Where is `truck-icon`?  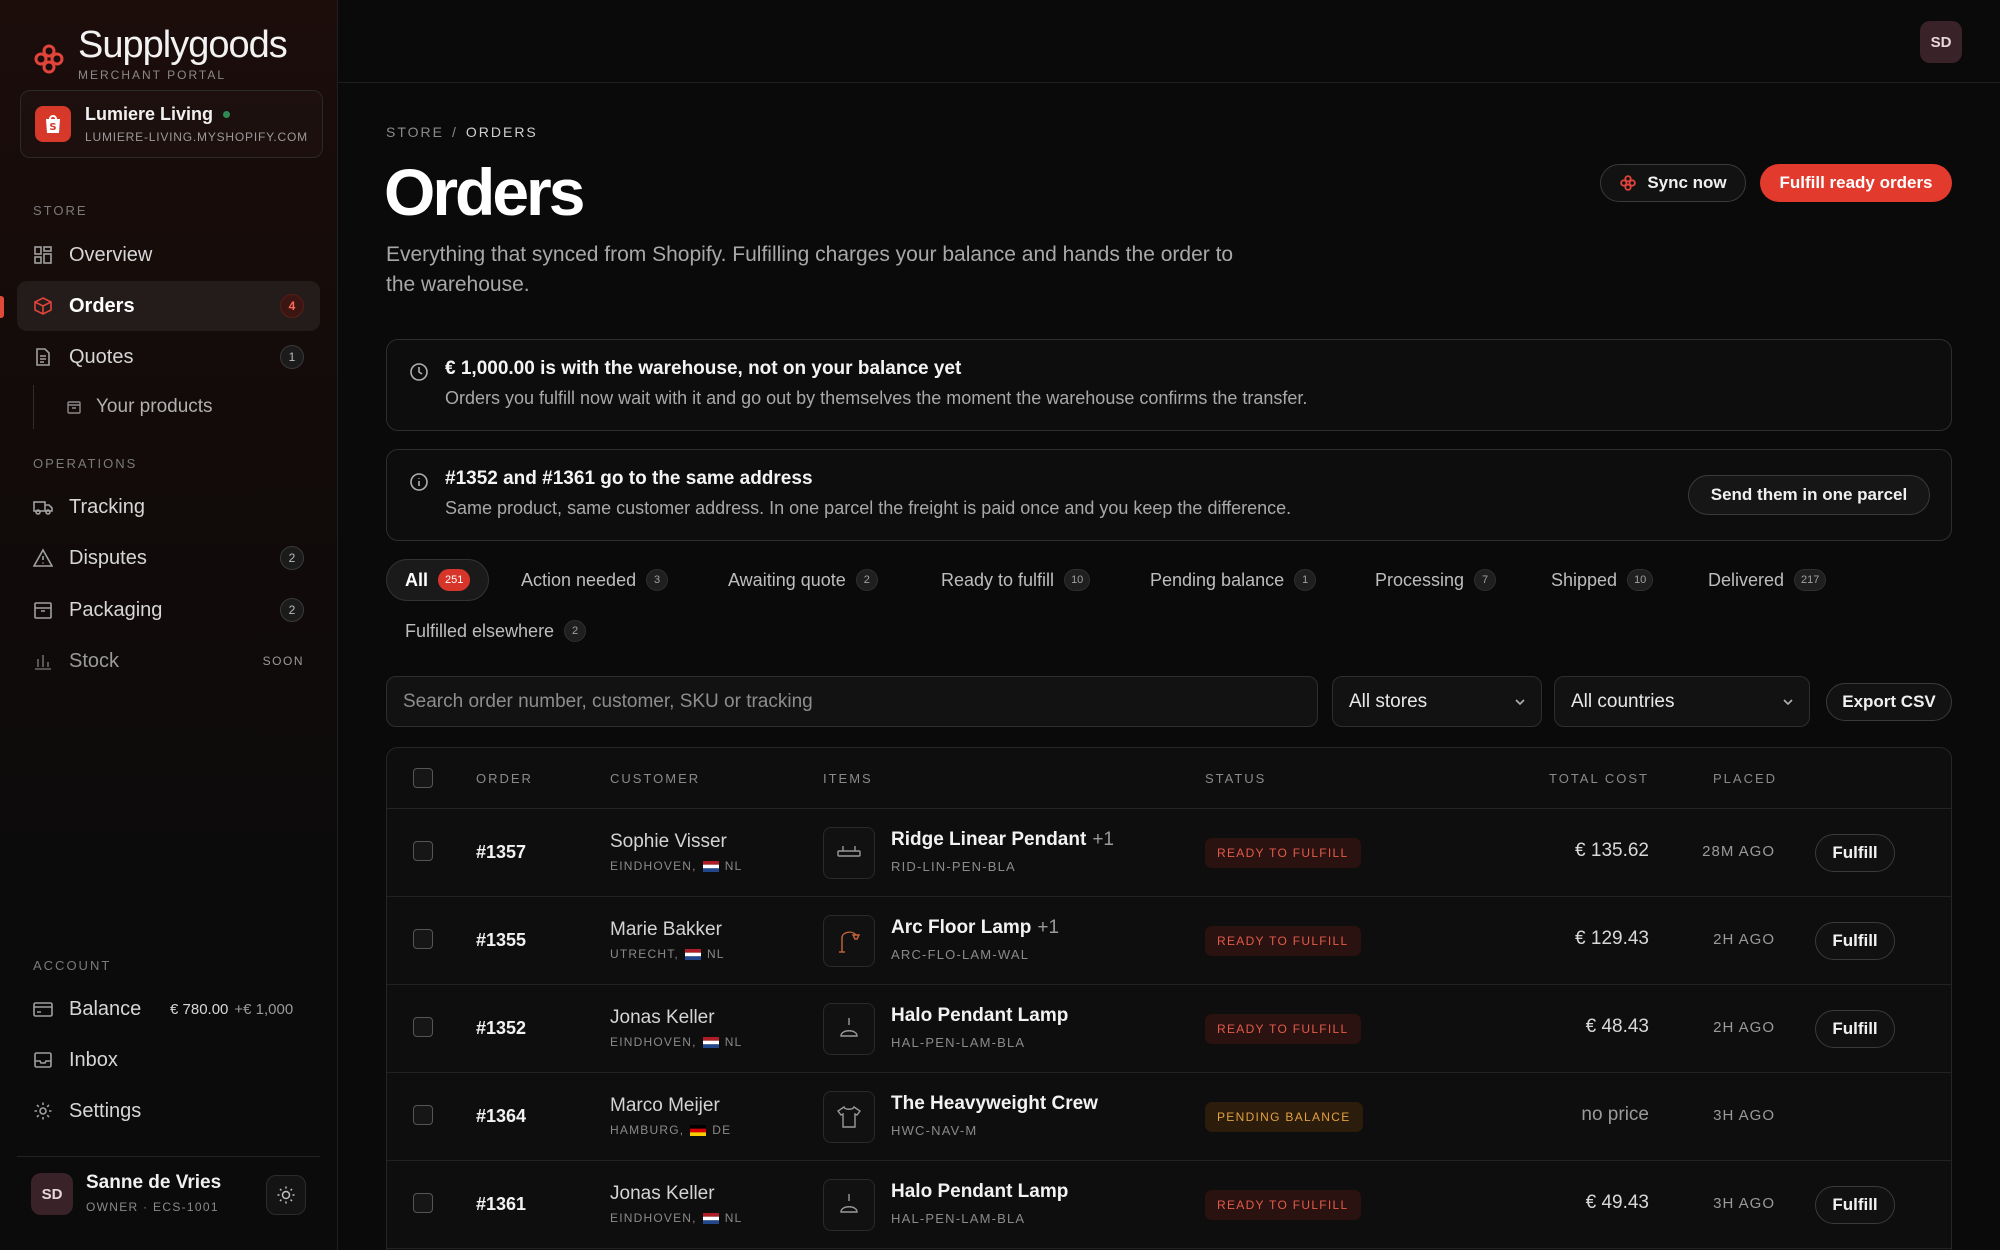 truck-icon is located at coordinates (43, 508).